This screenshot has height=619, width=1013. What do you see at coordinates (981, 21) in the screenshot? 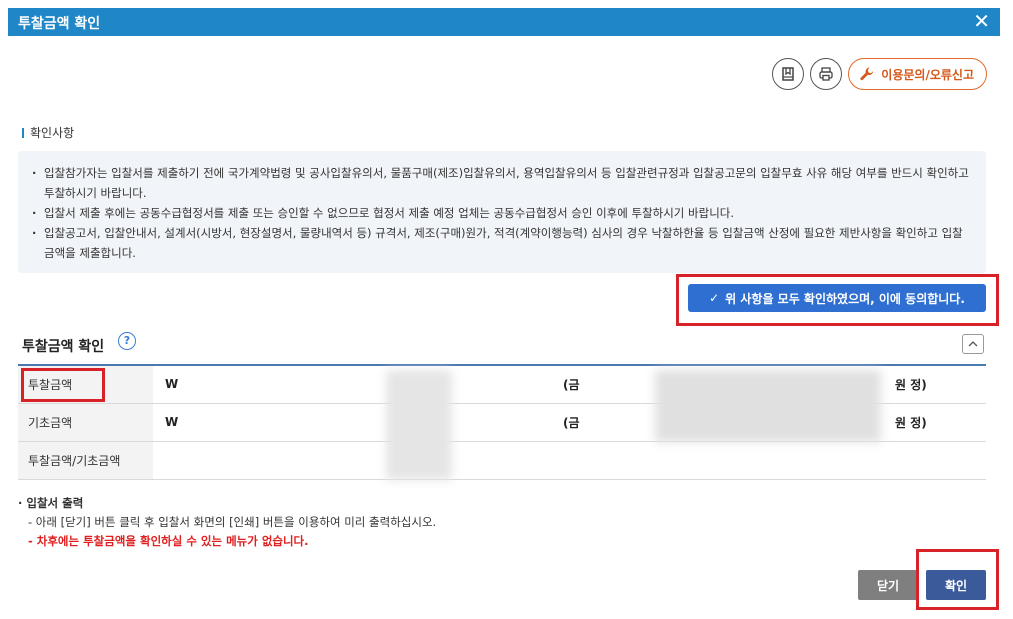
I see `close-icon: ✕` at bounding box center [981, 21].